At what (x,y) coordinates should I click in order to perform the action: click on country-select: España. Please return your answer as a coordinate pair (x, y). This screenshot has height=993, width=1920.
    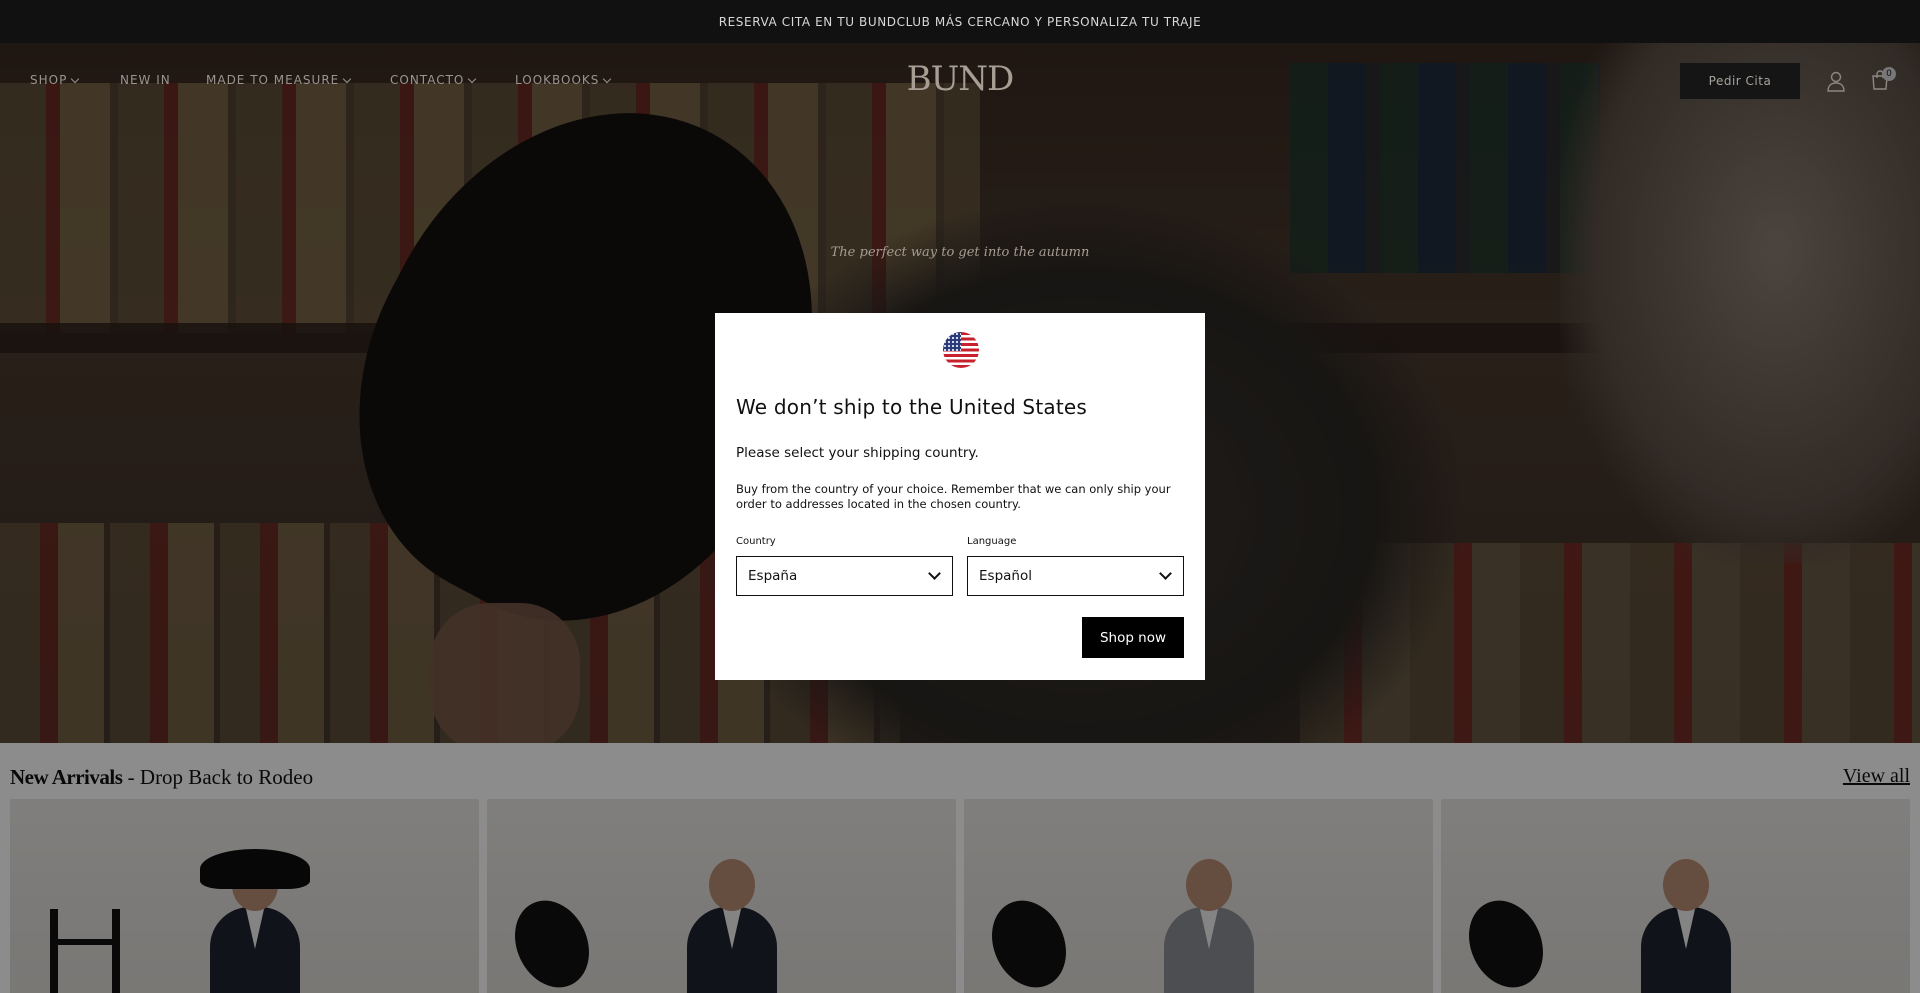
    Looking at the image, I should click on (844, 576).